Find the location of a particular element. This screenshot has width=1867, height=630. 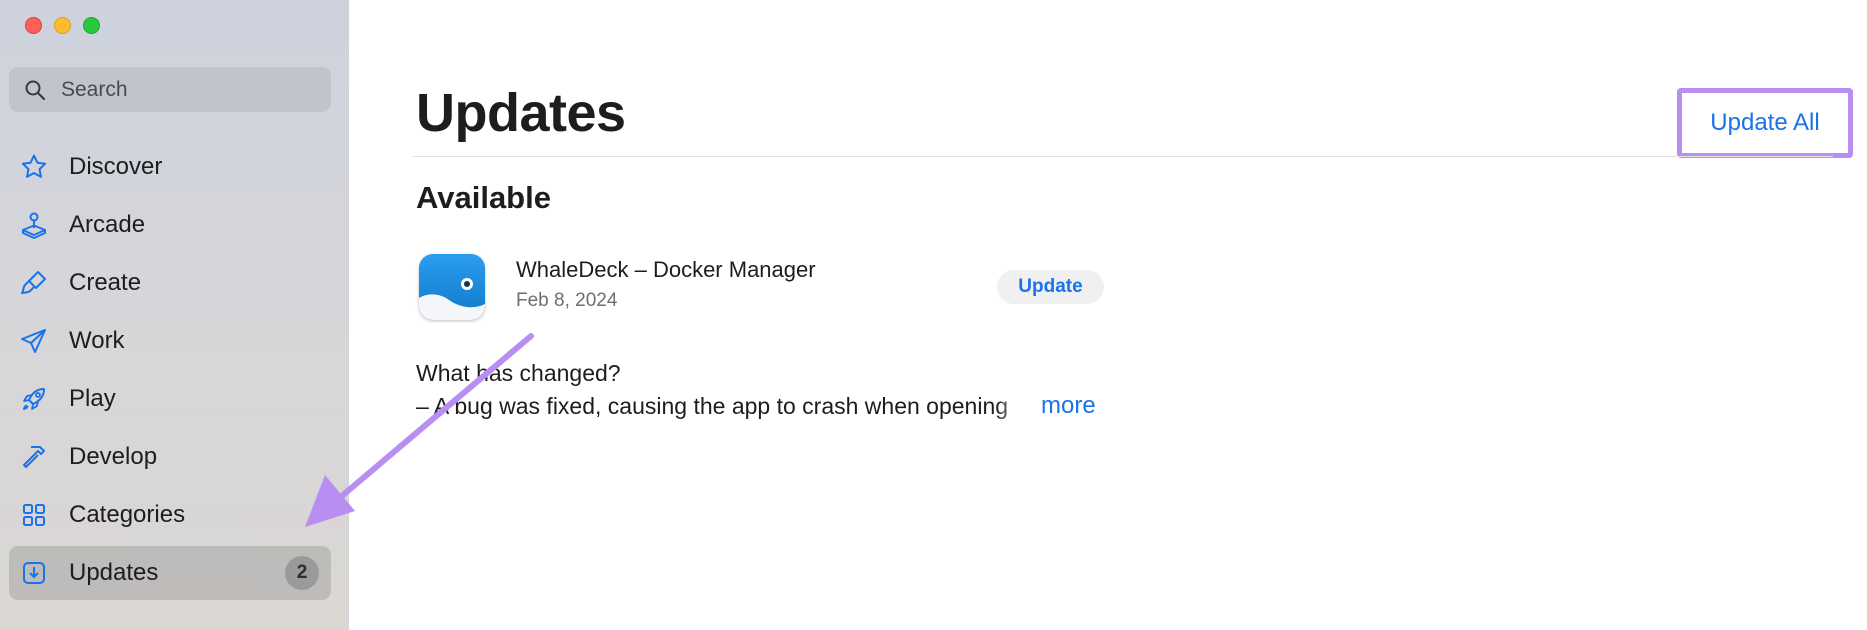

zoom-window-button is located at coordinates (91, 25).